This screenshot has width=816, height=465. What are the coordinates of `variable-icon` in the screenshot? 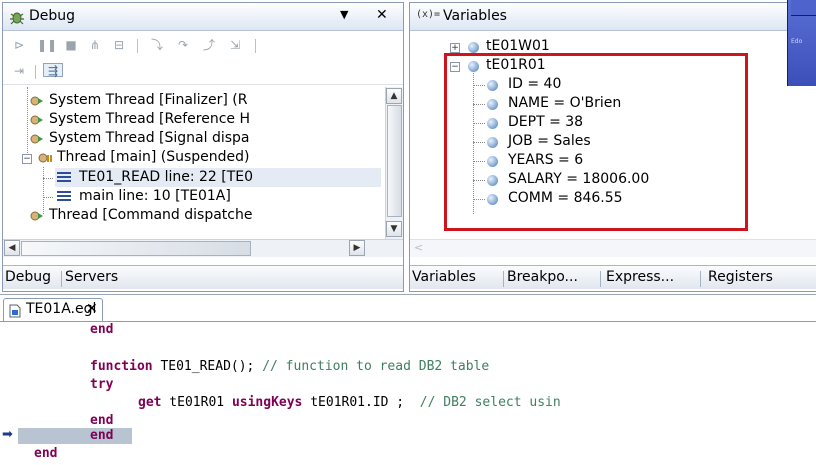 It's located at (473, 47).